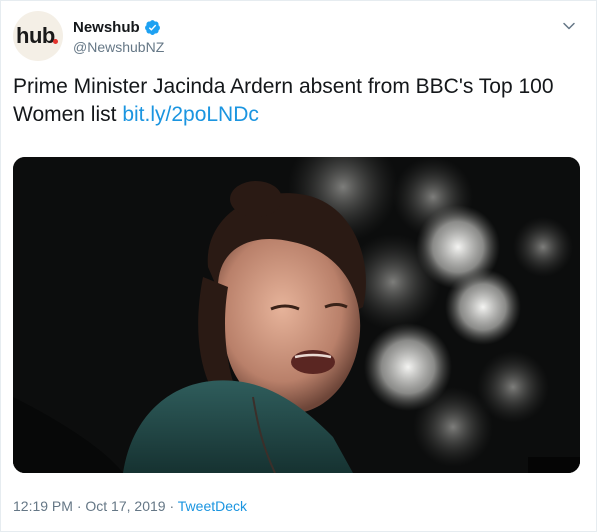  Describe the element at coordinates (212, 506) in the screenshot. I see `tweet-source-link: TweetDeck` at that location.